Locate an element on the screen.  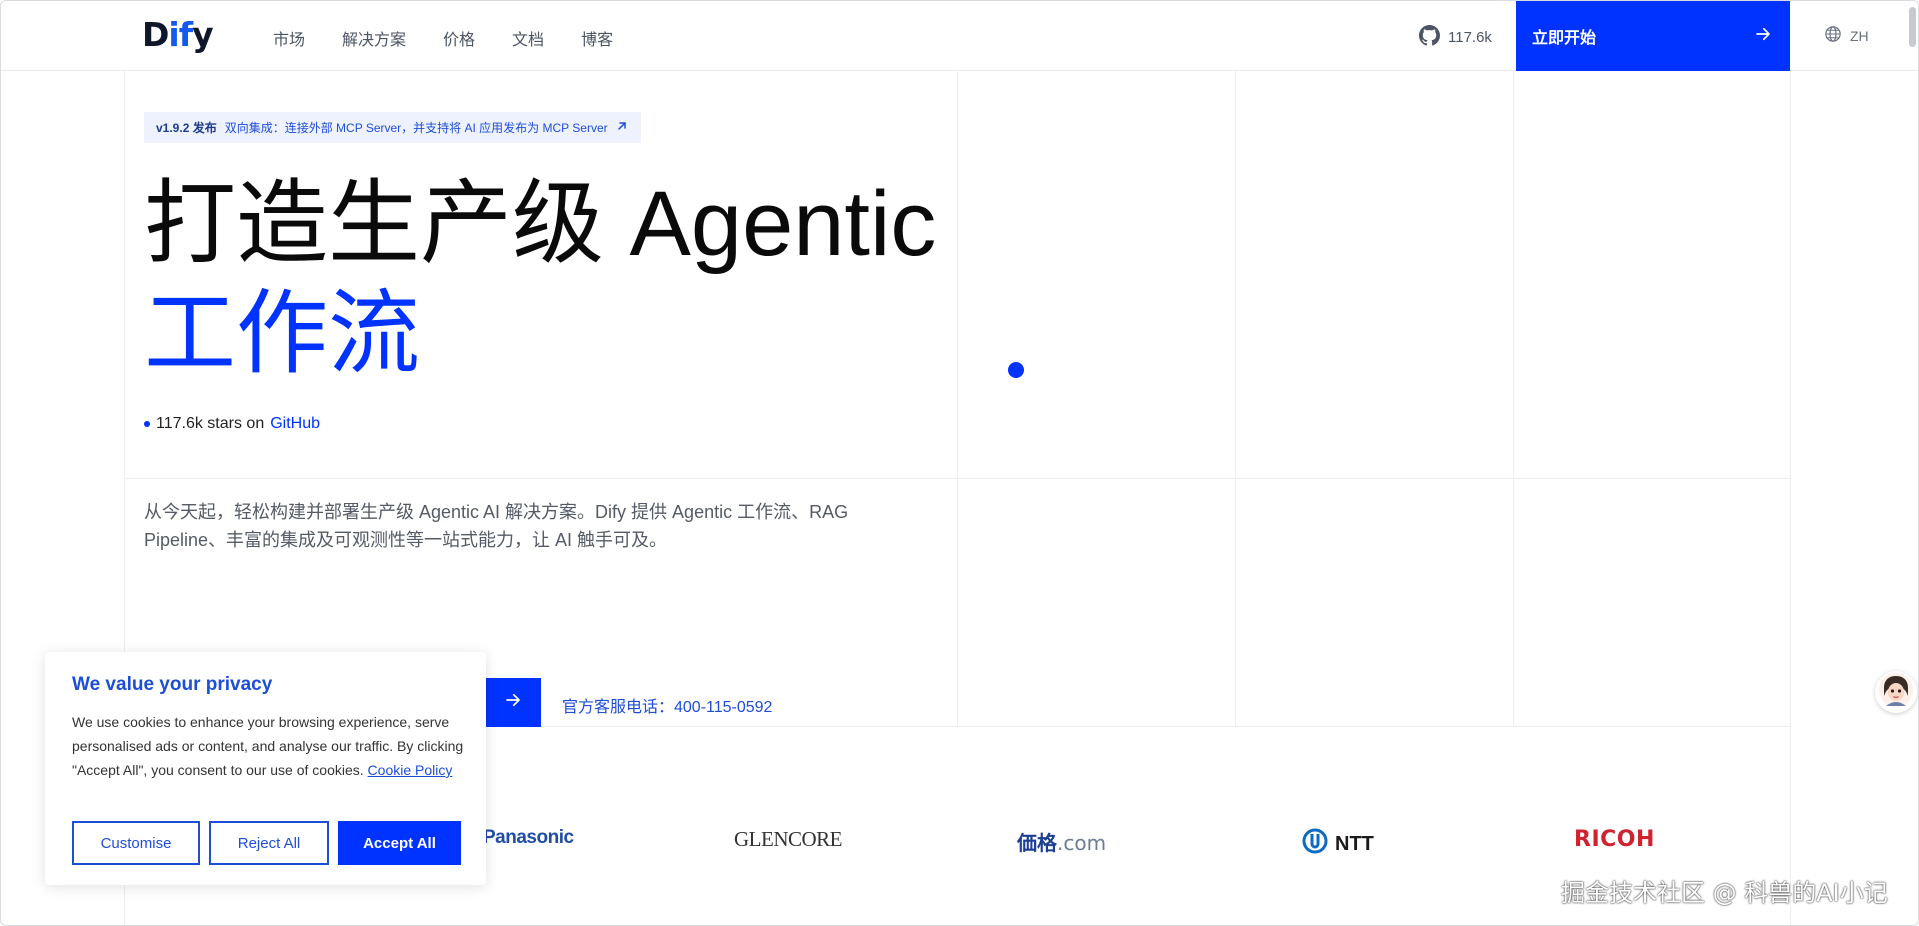
ricoh-logo: RICOH is located at coordinates (1614, 839).